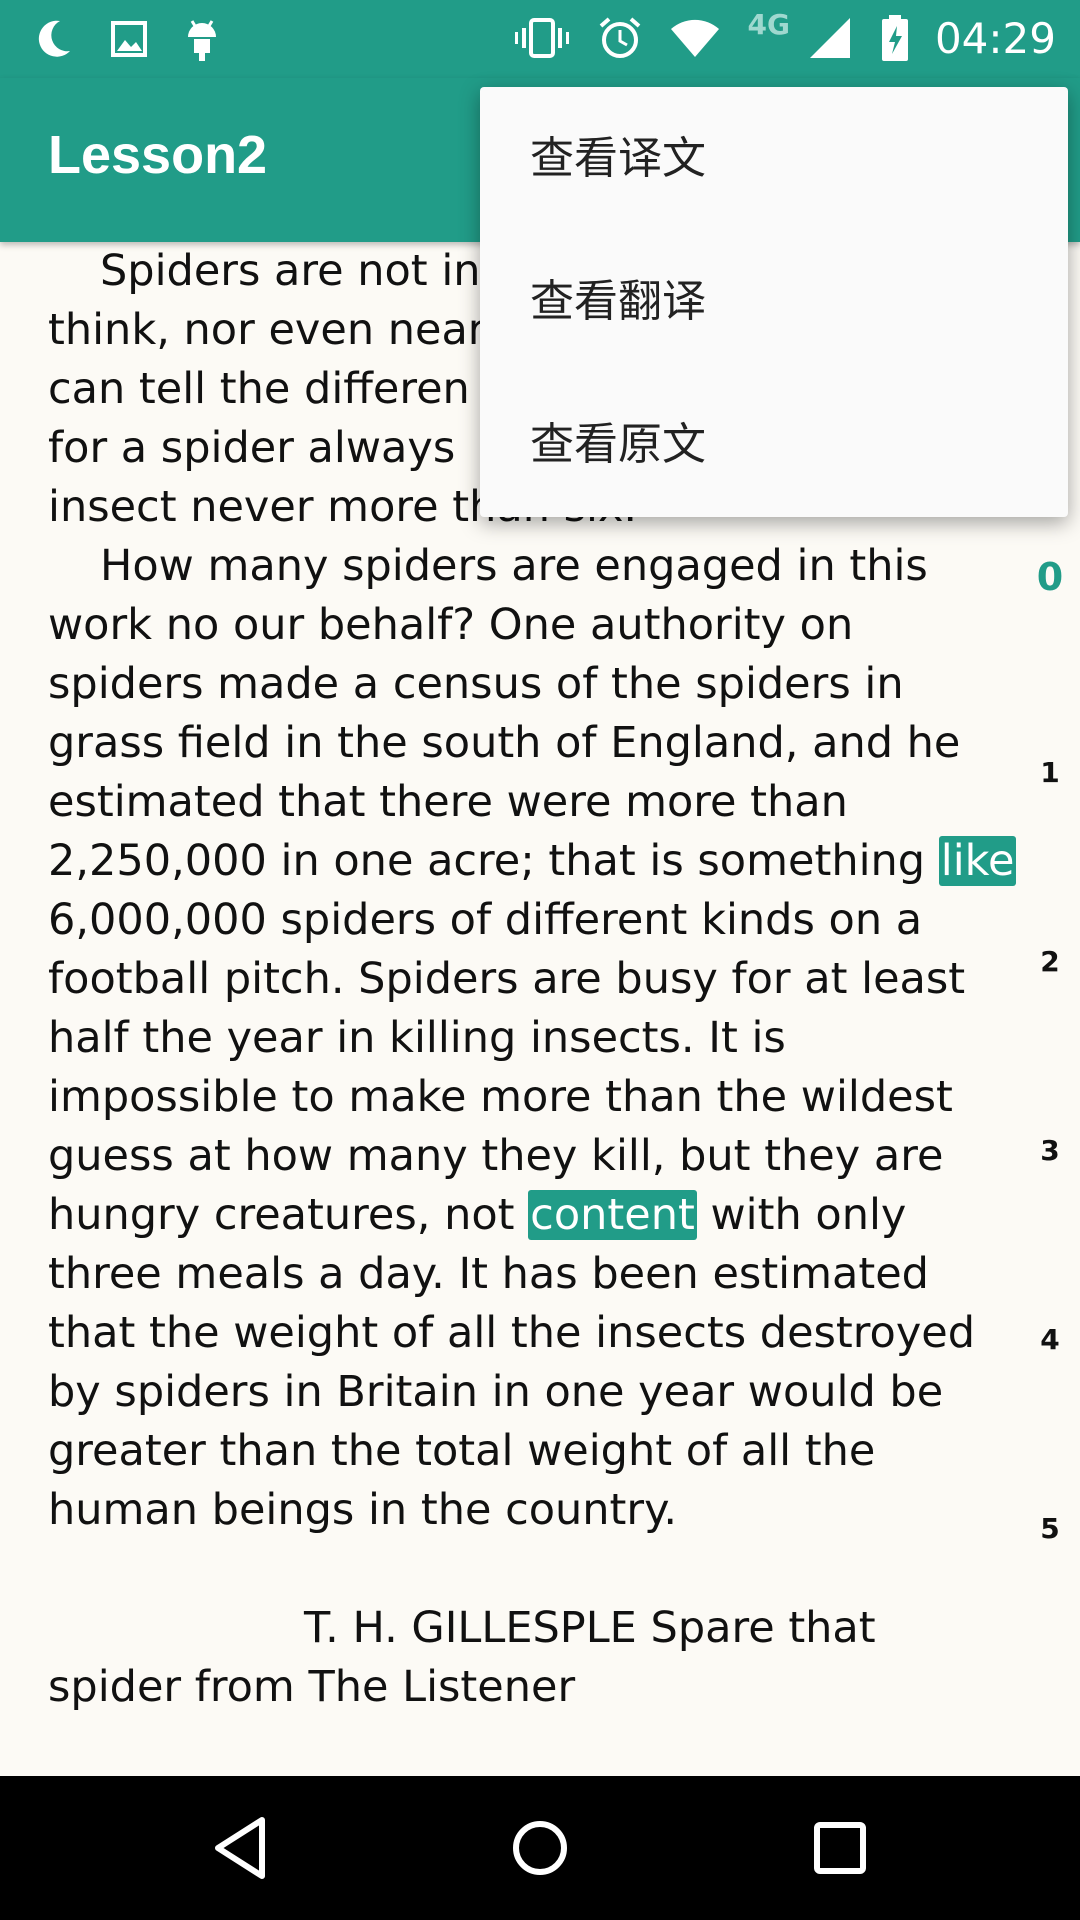 The height and width of the screenshot is (1920, 1080). I want to click on network-type-label: 4G, so click(768, 24).